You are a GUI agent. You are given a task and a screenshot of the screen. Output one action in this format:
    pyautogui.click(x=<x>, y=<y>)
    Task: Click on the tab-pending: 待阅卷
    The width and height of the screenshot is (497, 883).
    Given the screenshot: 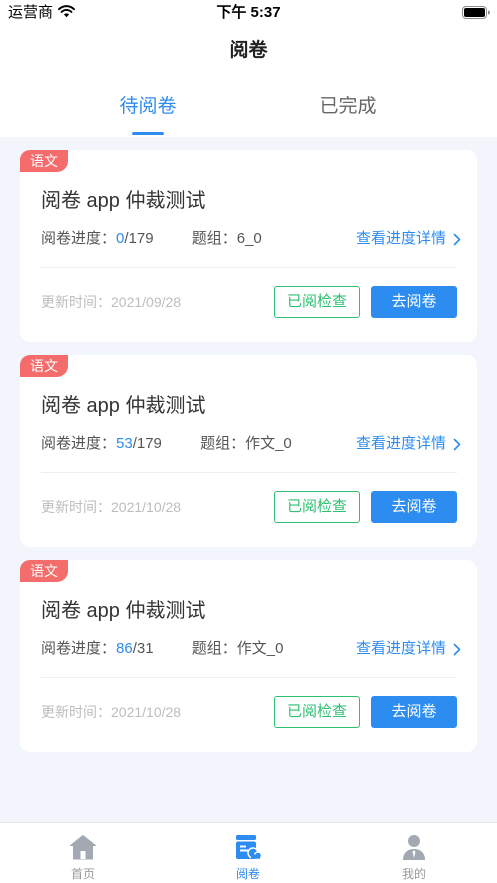 What is the action you would take?
    pyautogui.click(x=148, y=107)
    